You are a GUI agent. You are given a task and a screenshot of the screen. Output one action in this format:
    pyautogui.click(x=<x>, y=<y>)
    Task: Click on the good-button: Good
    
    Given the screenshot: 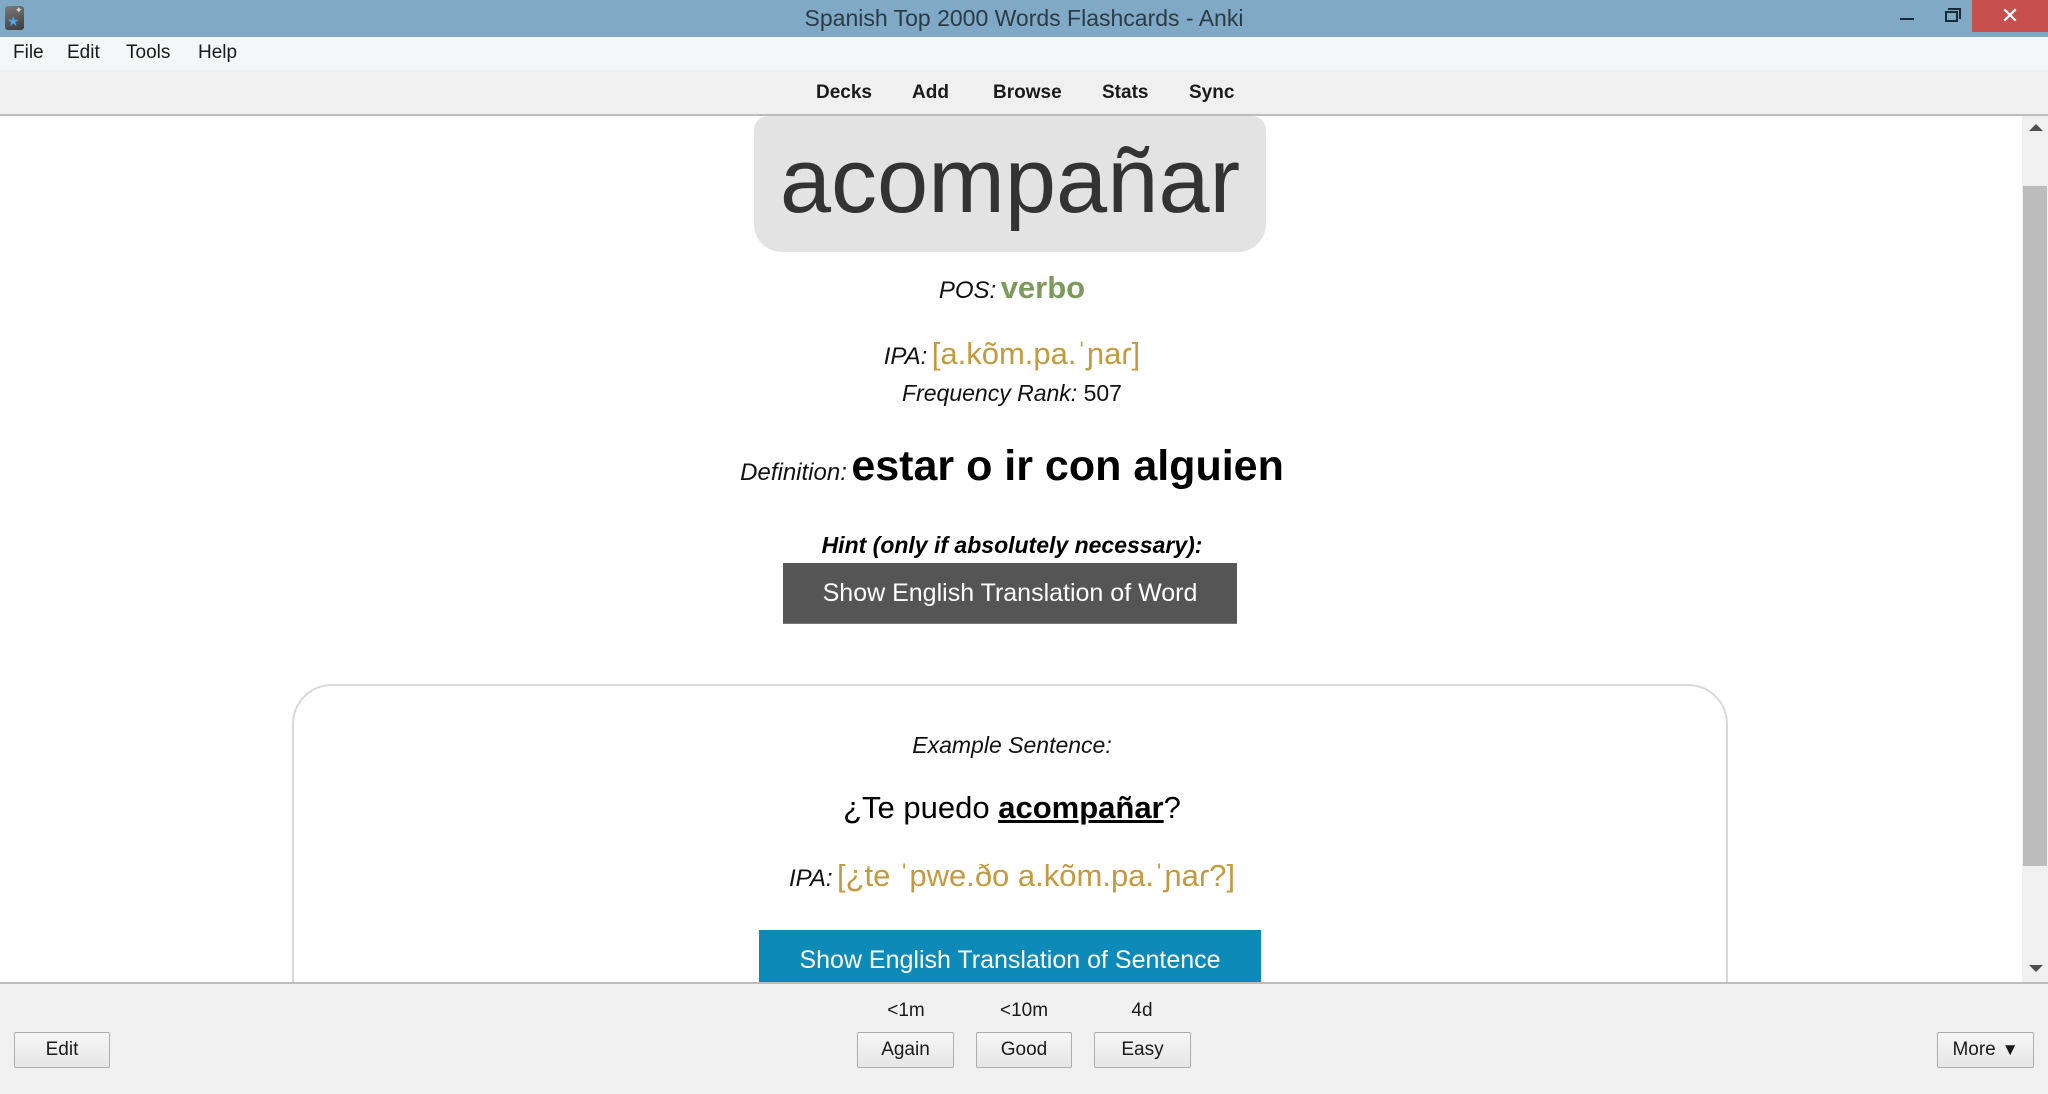 What is the action you would take?
    pyautogui.click(x=1024, y=1050)
    